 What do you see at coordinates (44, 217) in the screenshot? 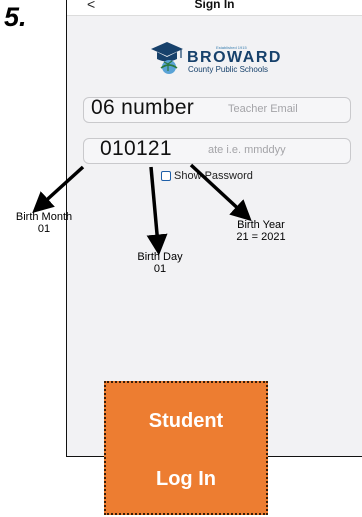
I see `birth-month-label: Birth Month` at bounding box center [44, 217].